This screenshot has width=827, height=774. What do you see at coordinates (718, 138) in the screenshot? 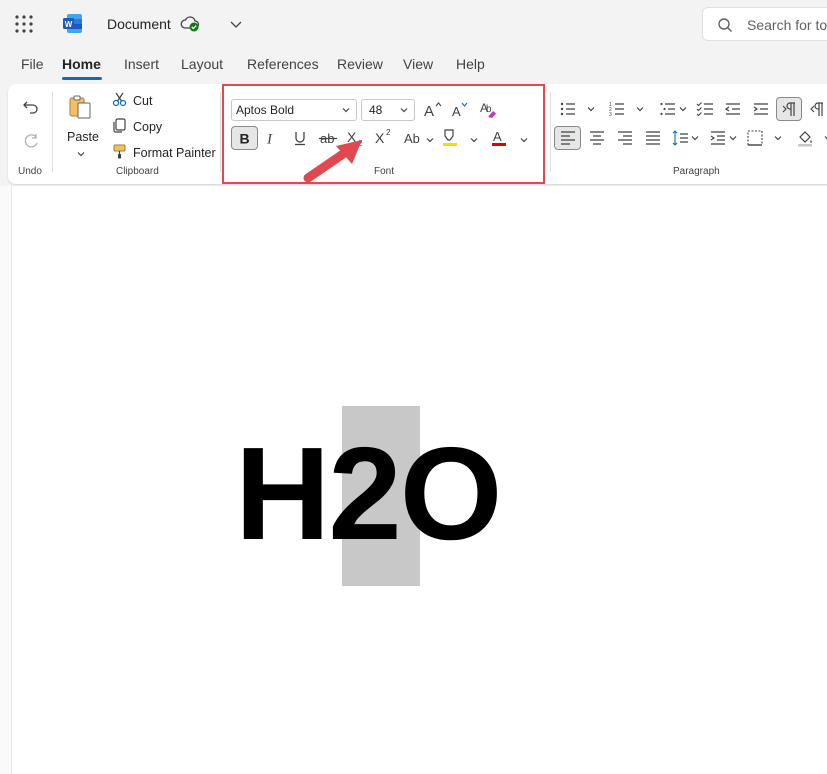
I see `paragraph-spacing-icon` at bounding box center [718, 138].